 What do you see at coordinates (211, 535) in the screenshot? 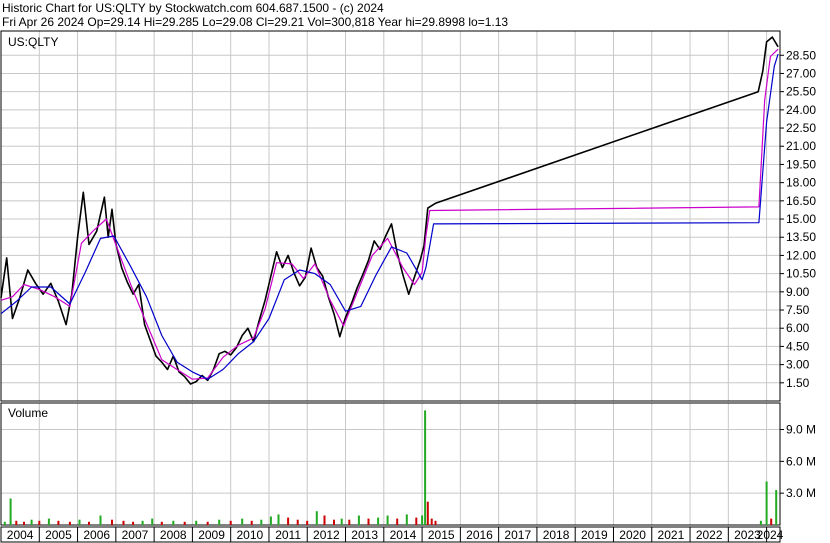
I see `year-tick-label: 2009` at bounding box center [211, 535].